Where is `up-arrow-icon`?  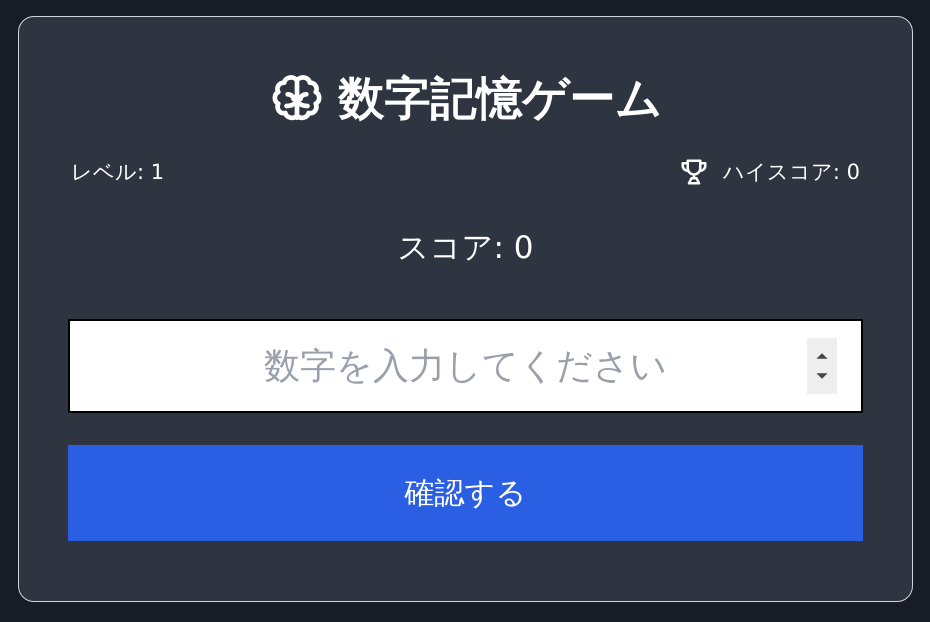
up-arrow-icon is located at coordinates (822, 356).